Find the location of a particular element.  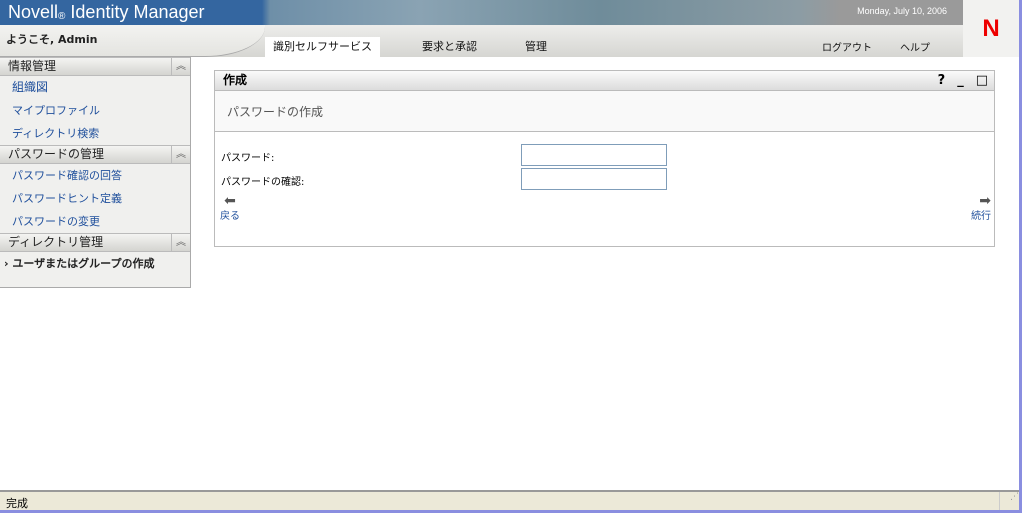

panel-title: 作成 is located at coordinates (235, 80).